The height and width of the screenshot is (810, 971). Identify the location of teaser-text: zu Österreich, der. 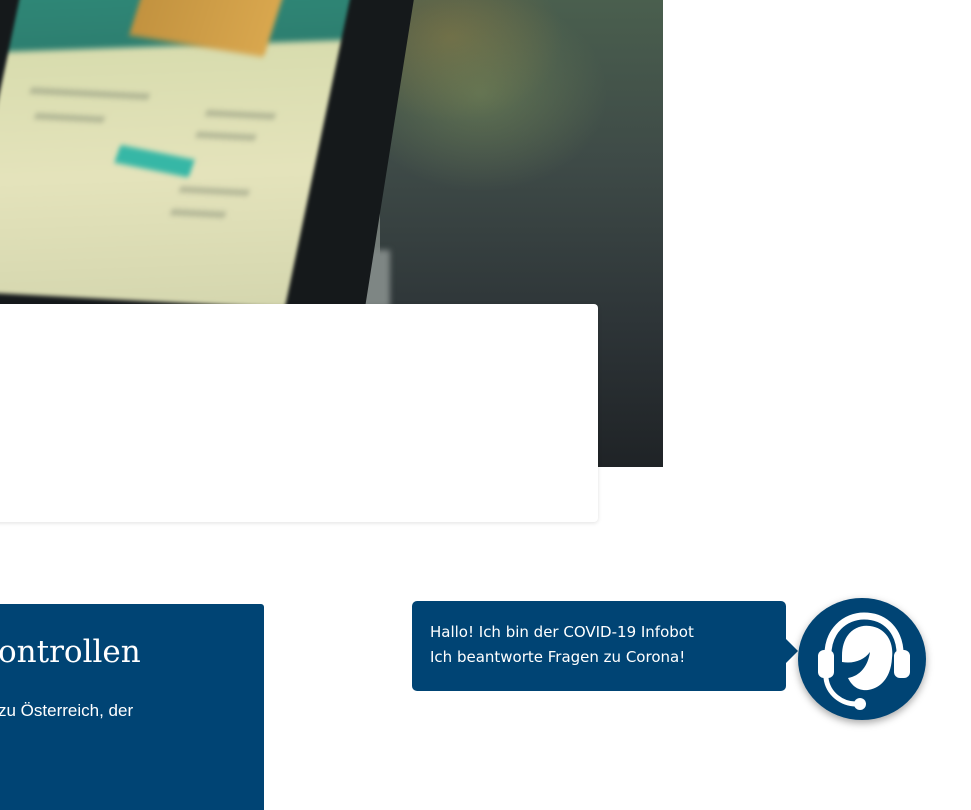
(67, 710).